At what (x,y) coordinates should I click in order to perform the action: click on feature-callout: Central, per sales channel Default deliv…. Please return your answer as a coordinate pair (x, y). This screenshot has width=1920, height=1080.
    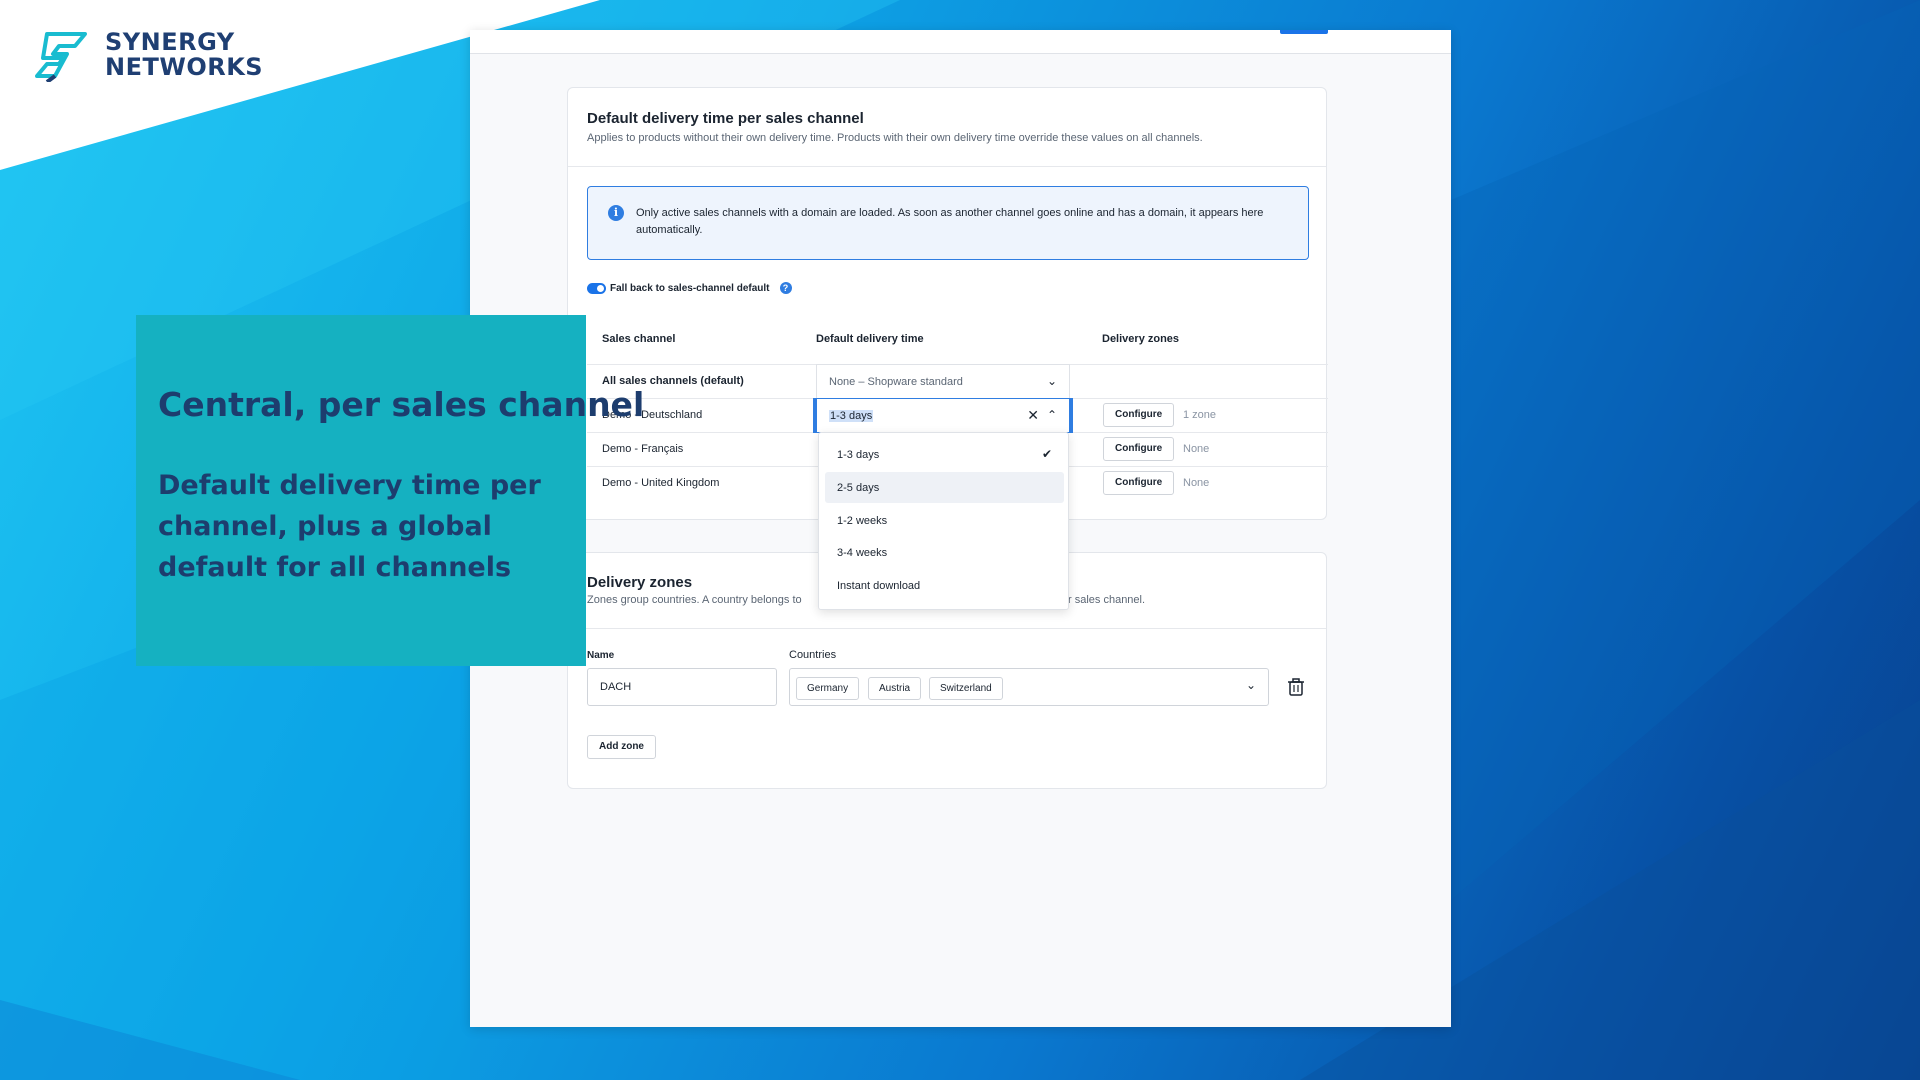
    Looking at the image, I should click on (390, 490).